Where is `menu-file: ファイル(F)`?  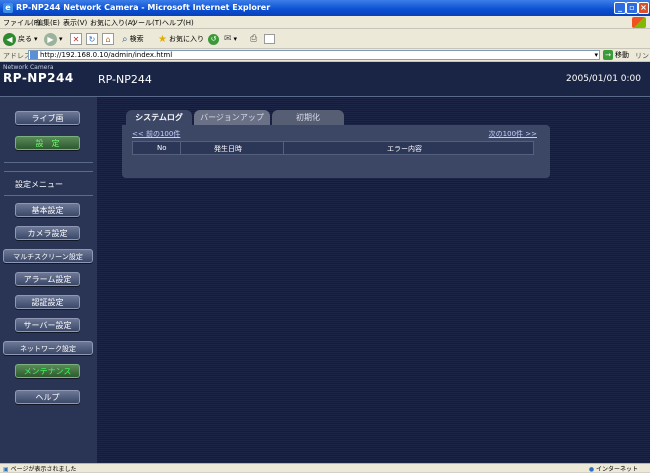
menu-file: ファイル(F) is located at coordinates (22, 23).